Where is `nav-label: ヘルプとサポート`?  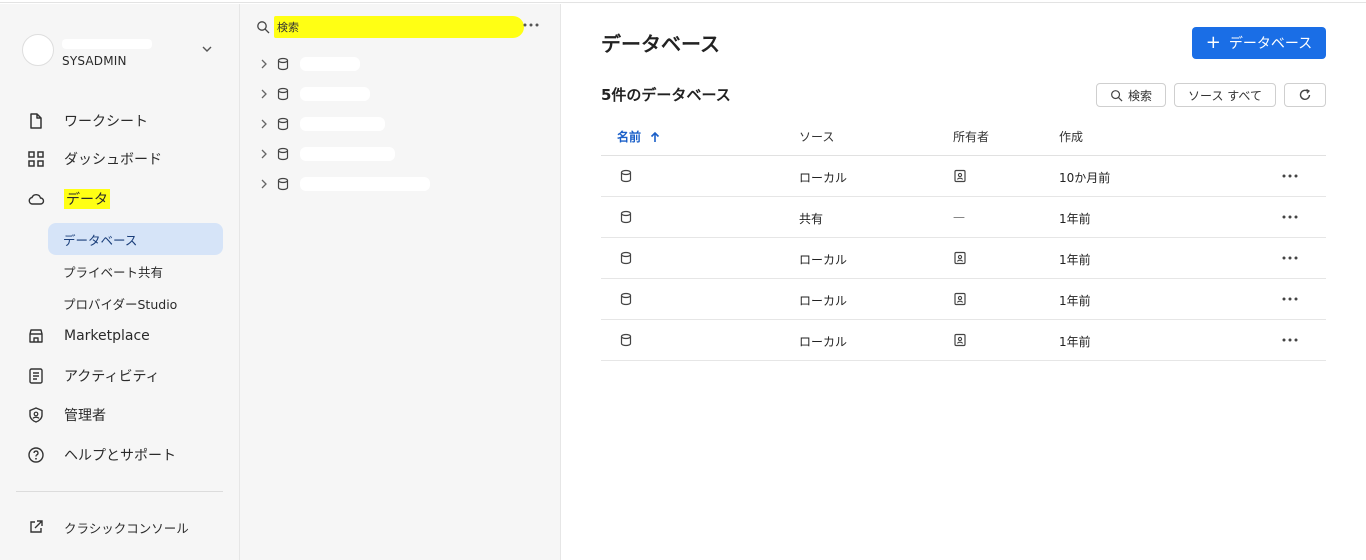 nav-label: ヘルプとサポート is located at coordinates (120, 456).